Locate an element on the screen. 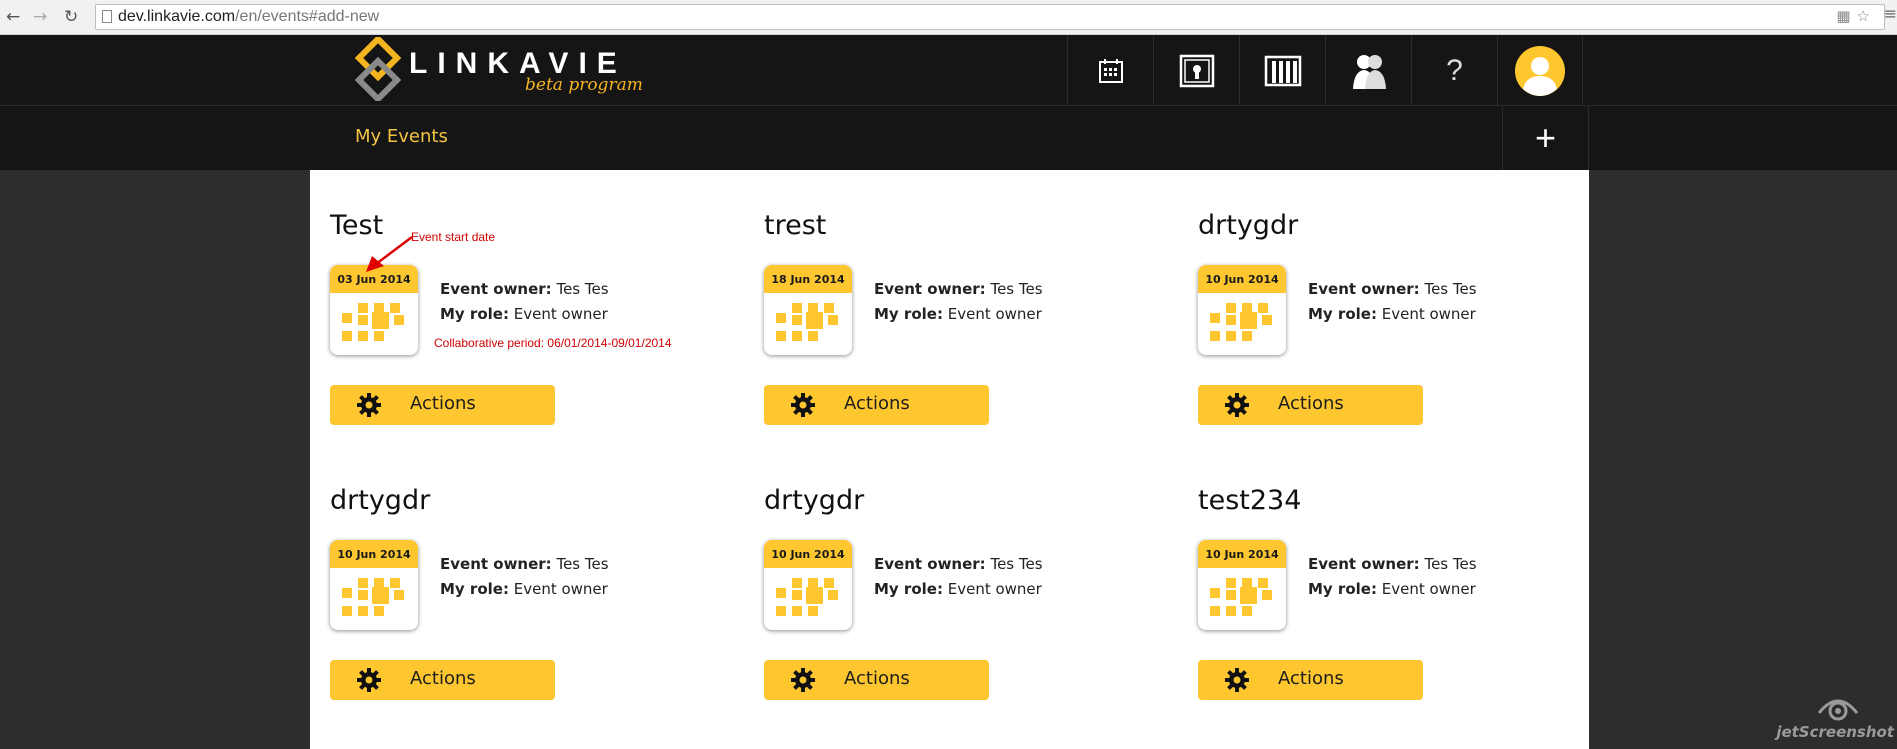  forward-arrow-icon: → is located at coordinates (40, 17).